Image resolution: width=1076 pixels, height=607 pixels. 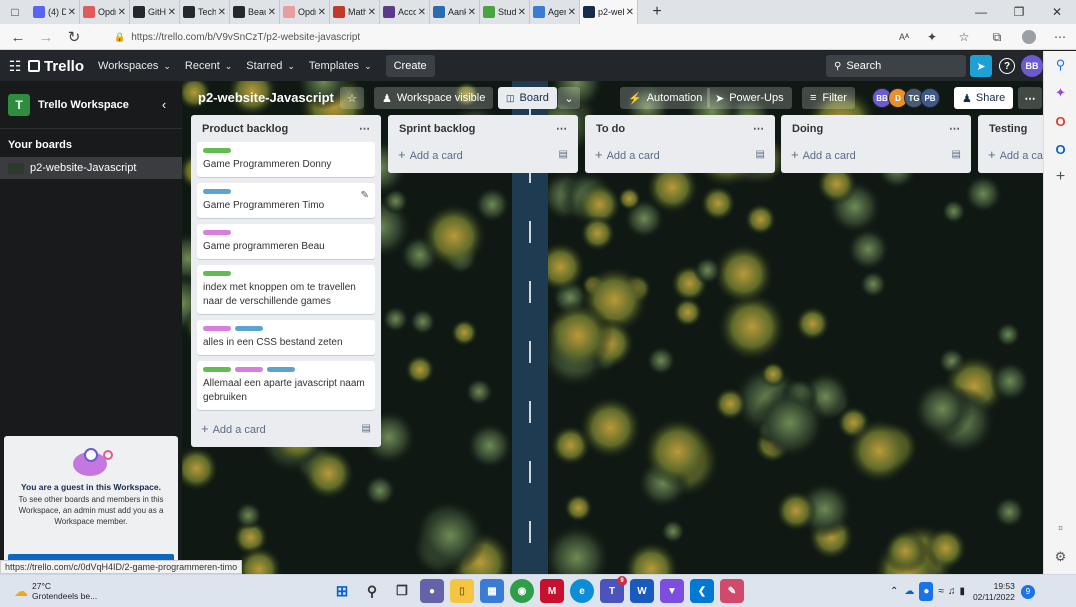 I want to click on member-avatar: PB, so click(x=930, y=98).